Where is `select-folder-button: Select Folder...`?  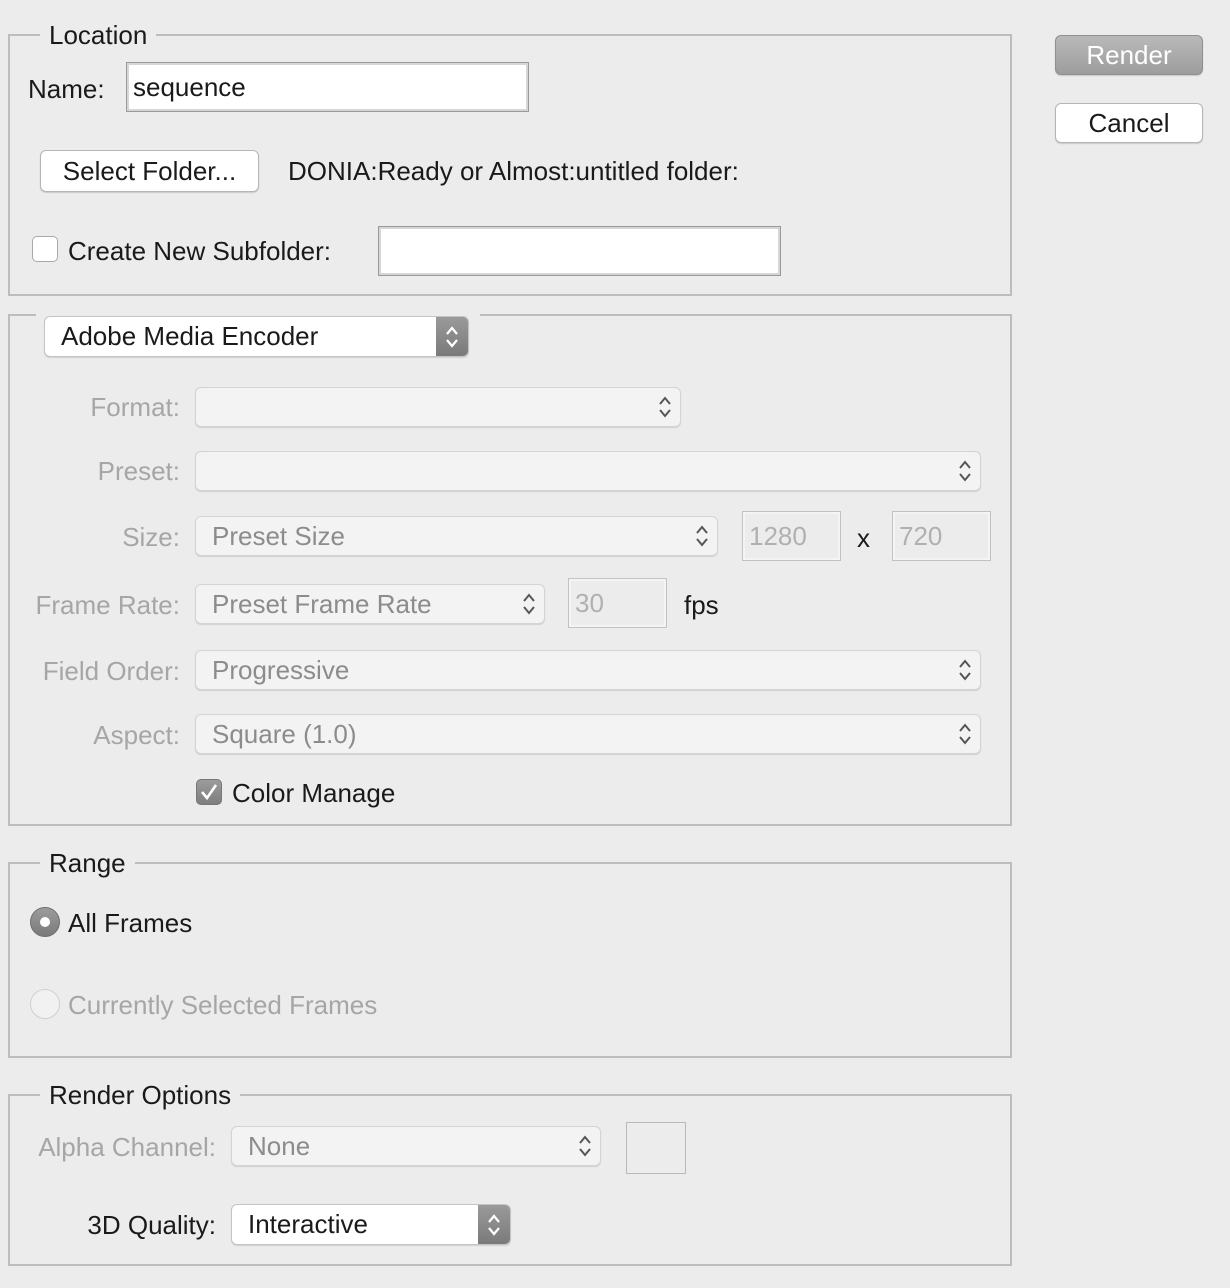 select-folder-button: Select Folder... is located at coordinates (149, 171).